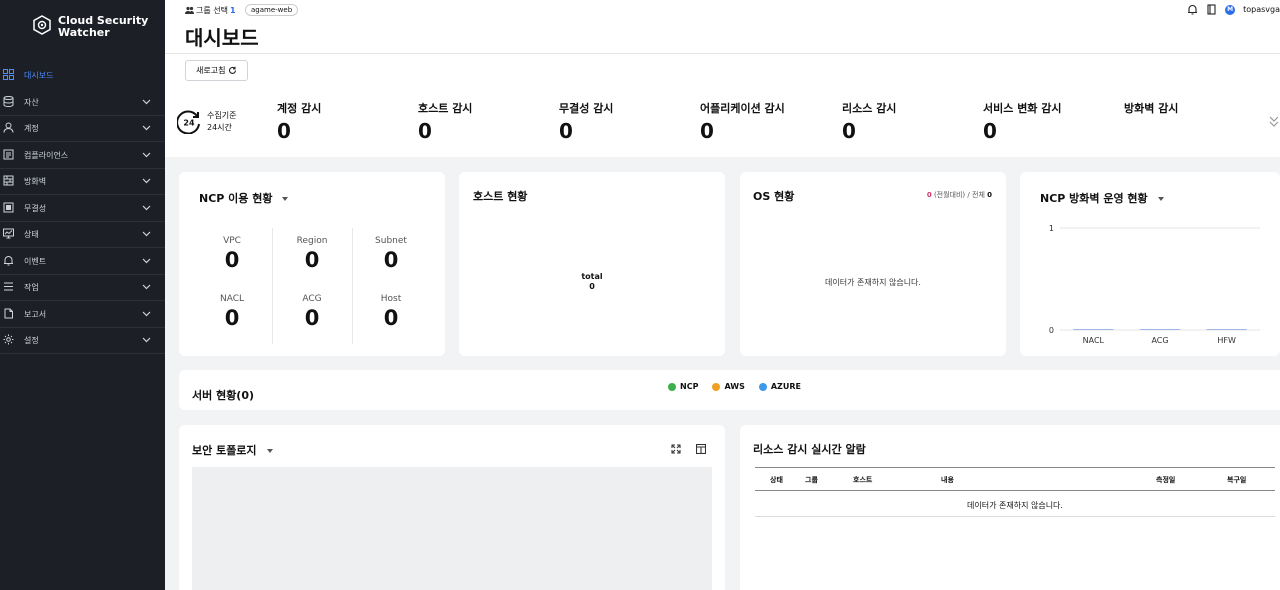 This screenshot has width=1280, height=590. What do you see at coordinates (82, 75) in the screenshot?
I see `sidebar-item-dashboard: 대시보드` at bounding box center [82, 75].